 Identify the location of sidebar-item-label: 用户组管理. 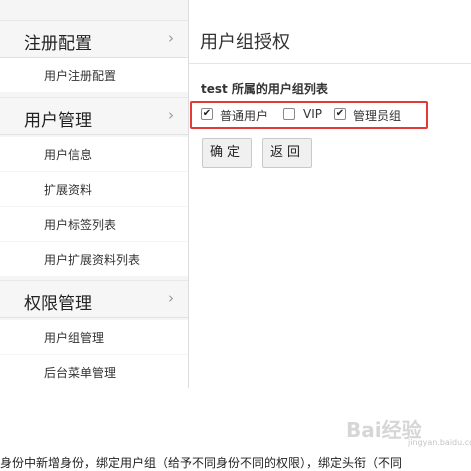
(74, 338).